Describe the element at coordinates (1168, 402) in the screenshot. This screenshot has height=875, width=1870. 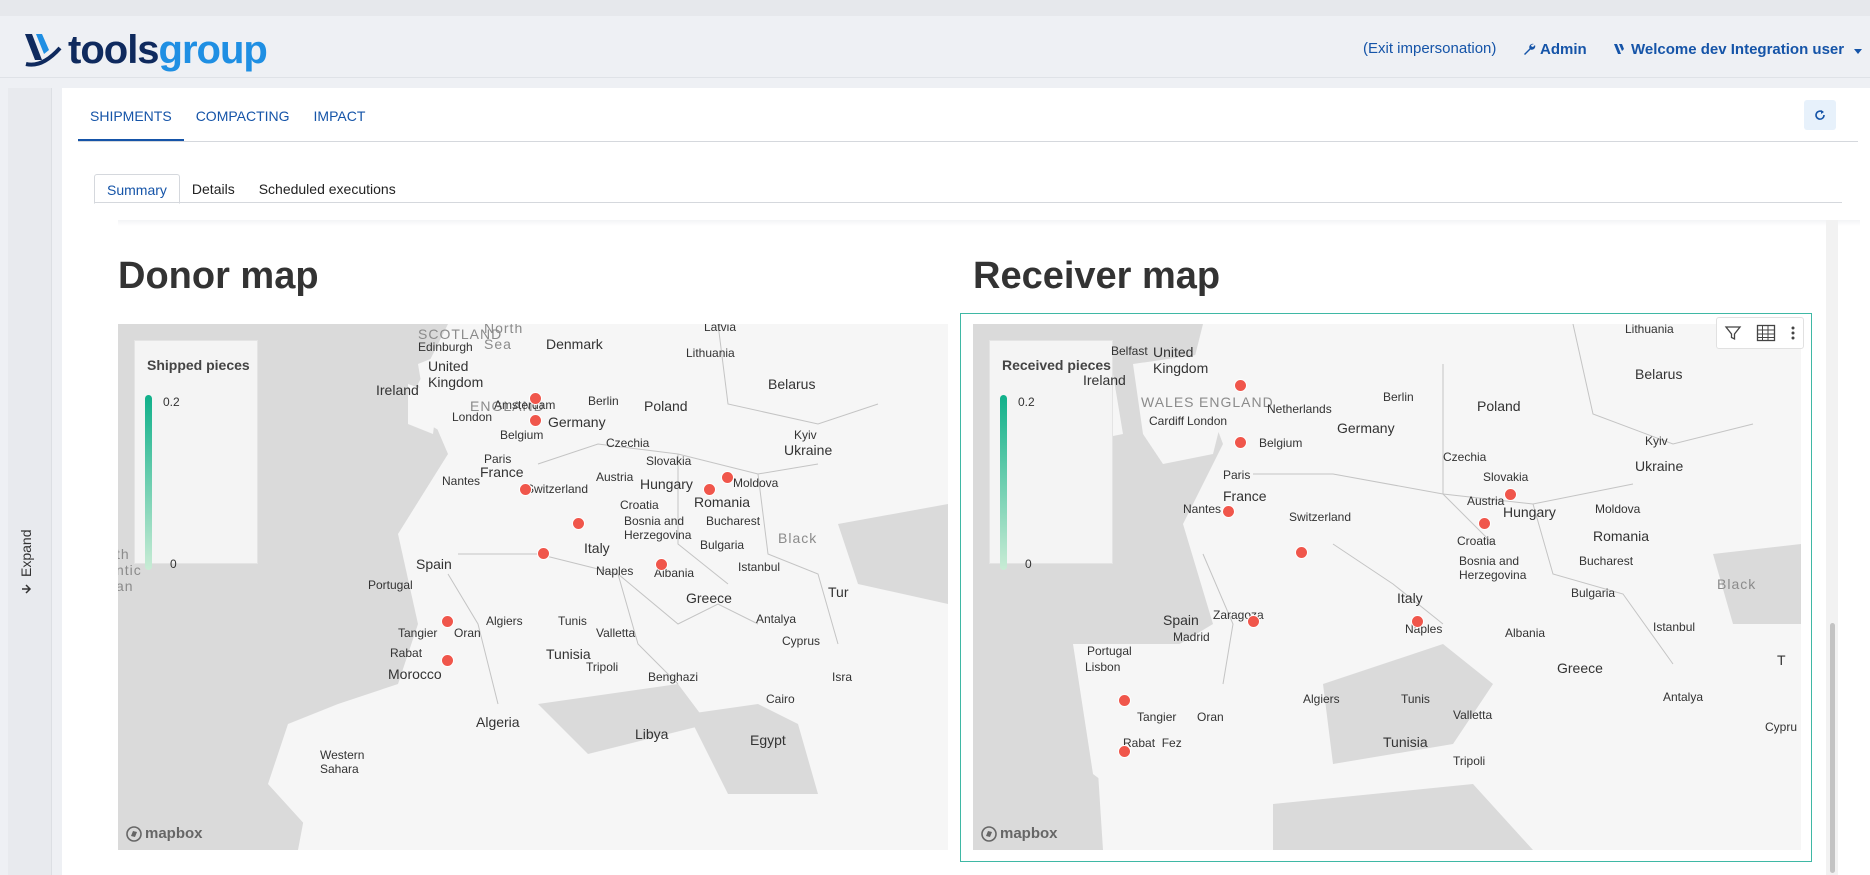
I see `map-label-wales: WALES` at that location.